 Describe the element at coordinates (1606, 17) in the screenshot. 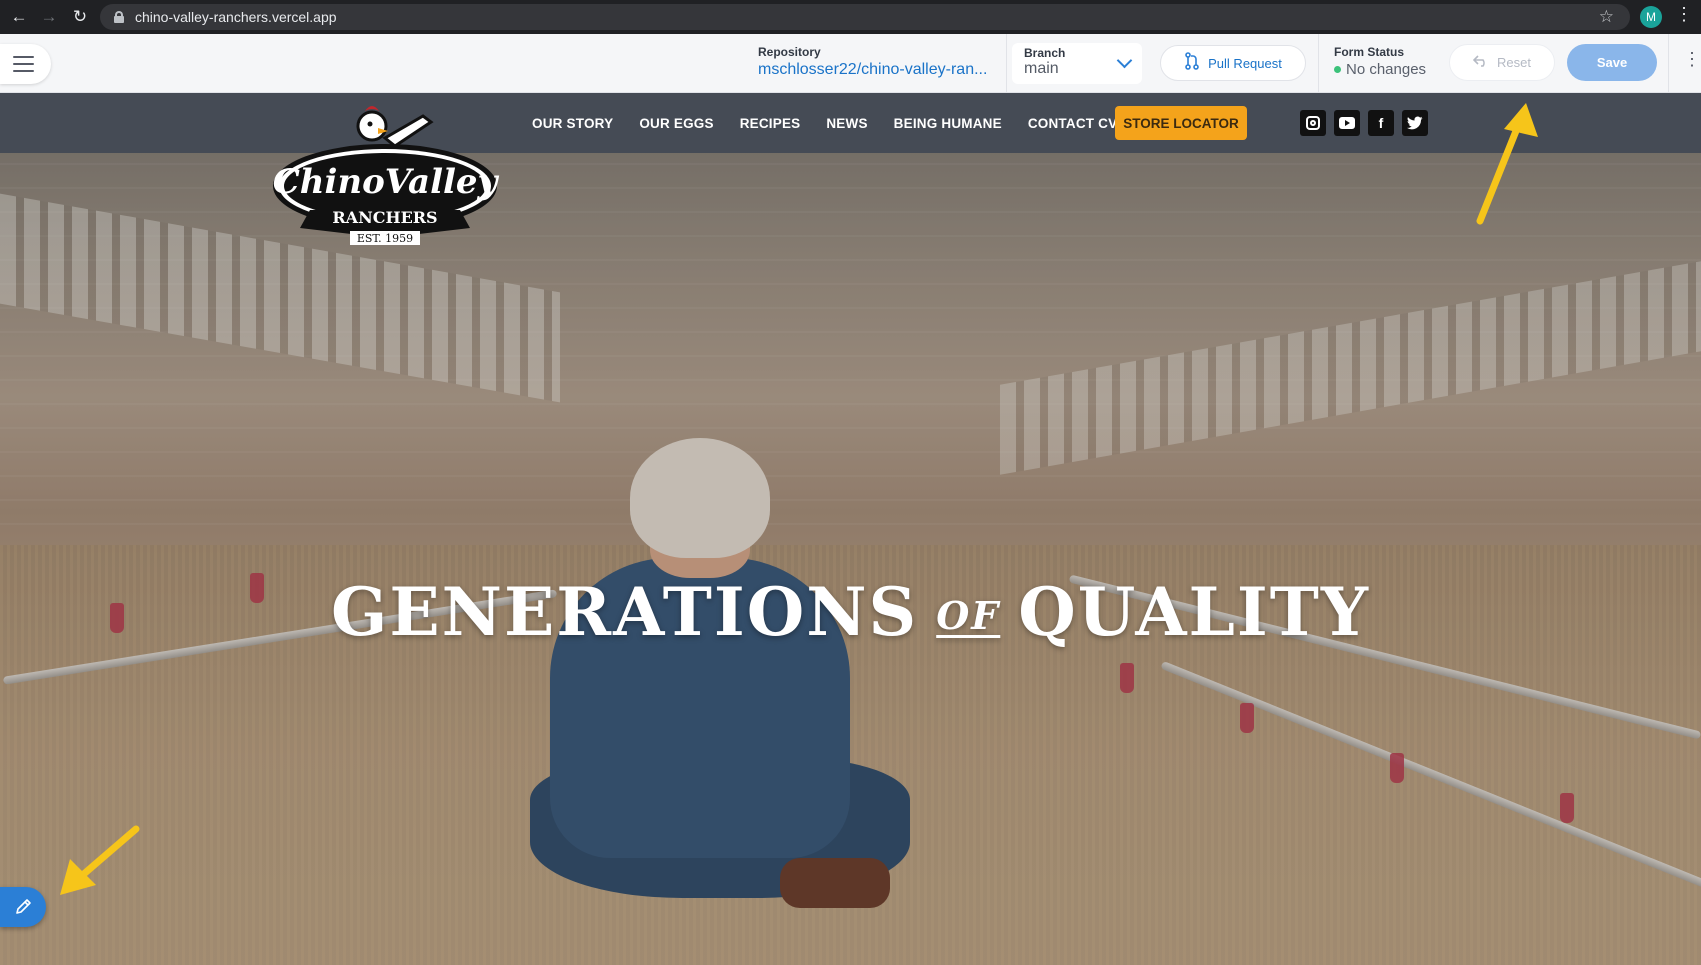

I see `bookmark-star-icon: ☆` at that location.